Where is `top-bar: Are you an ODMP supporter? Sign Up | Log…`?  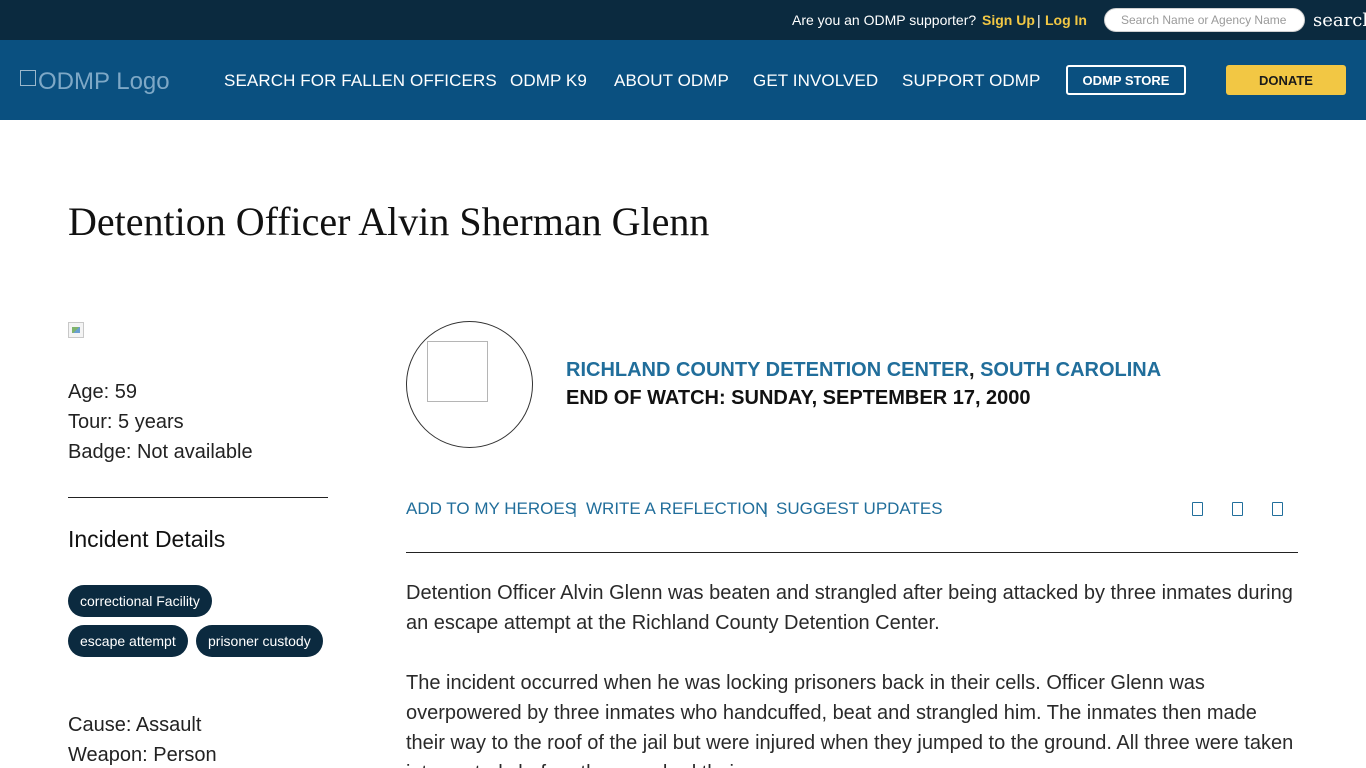 top-bar: Are you an ODMP supporter? Sign Up | Log… is located at coordinates (683, 20).